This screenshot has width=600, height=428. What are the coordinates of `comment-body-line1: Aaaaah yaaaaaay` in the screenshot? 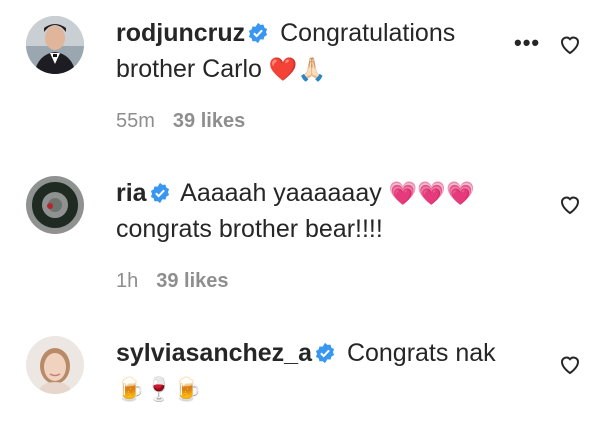 It's located at (281, 193).